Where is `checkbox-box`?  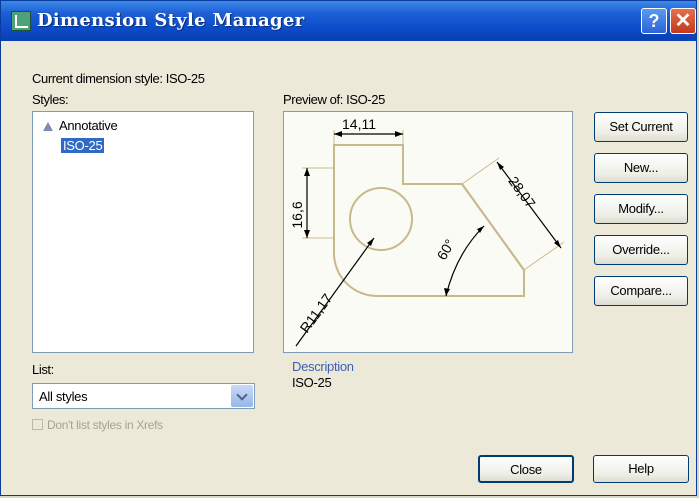
checkbox-box is located at coordinates (37, 424).